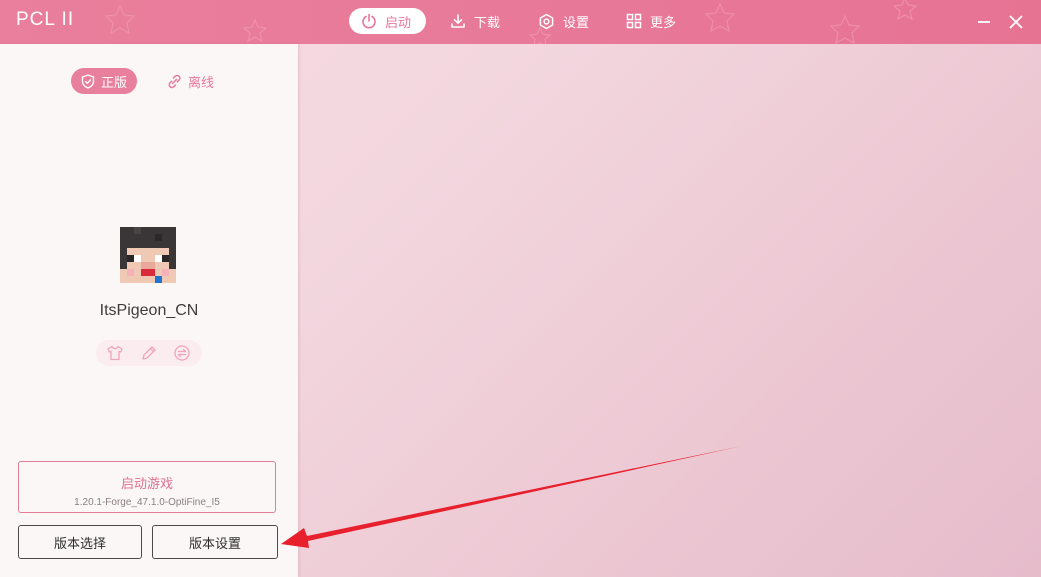  I want to click on swap-icon, so click(182, 353).